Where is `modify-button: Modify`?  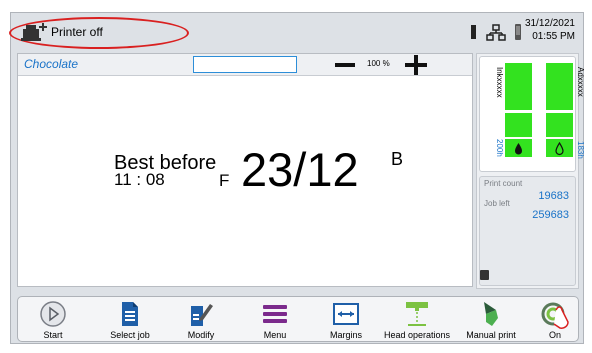 modify-button: Modify is located at coordinates (201, 320).